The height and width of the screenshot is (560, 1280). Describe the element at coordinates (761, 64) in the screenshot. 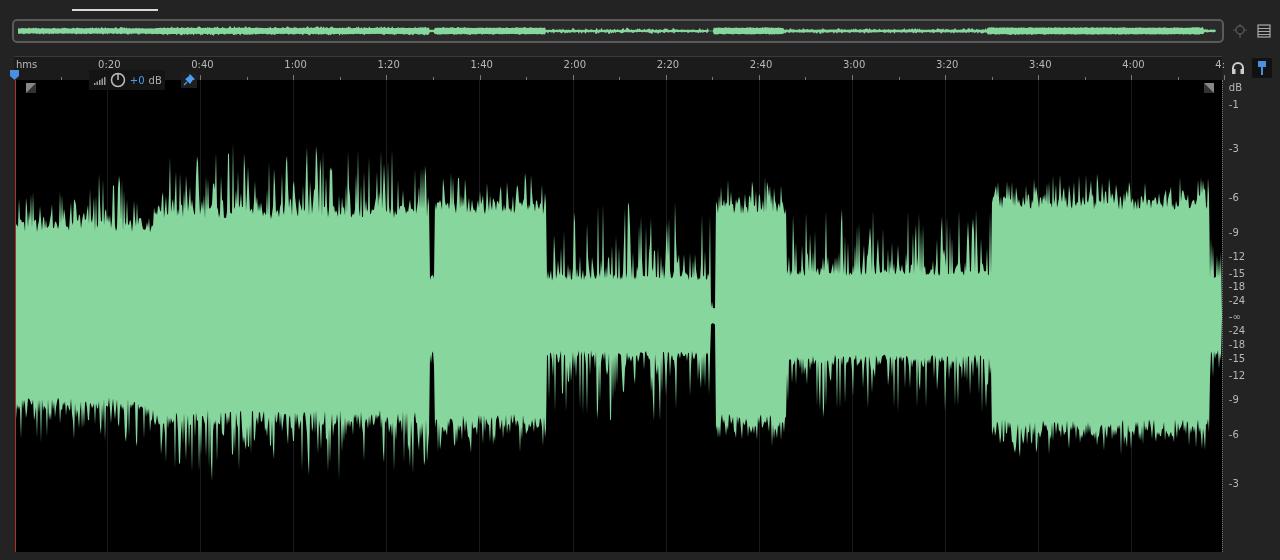

I see `time-label: 2:40` at that location.